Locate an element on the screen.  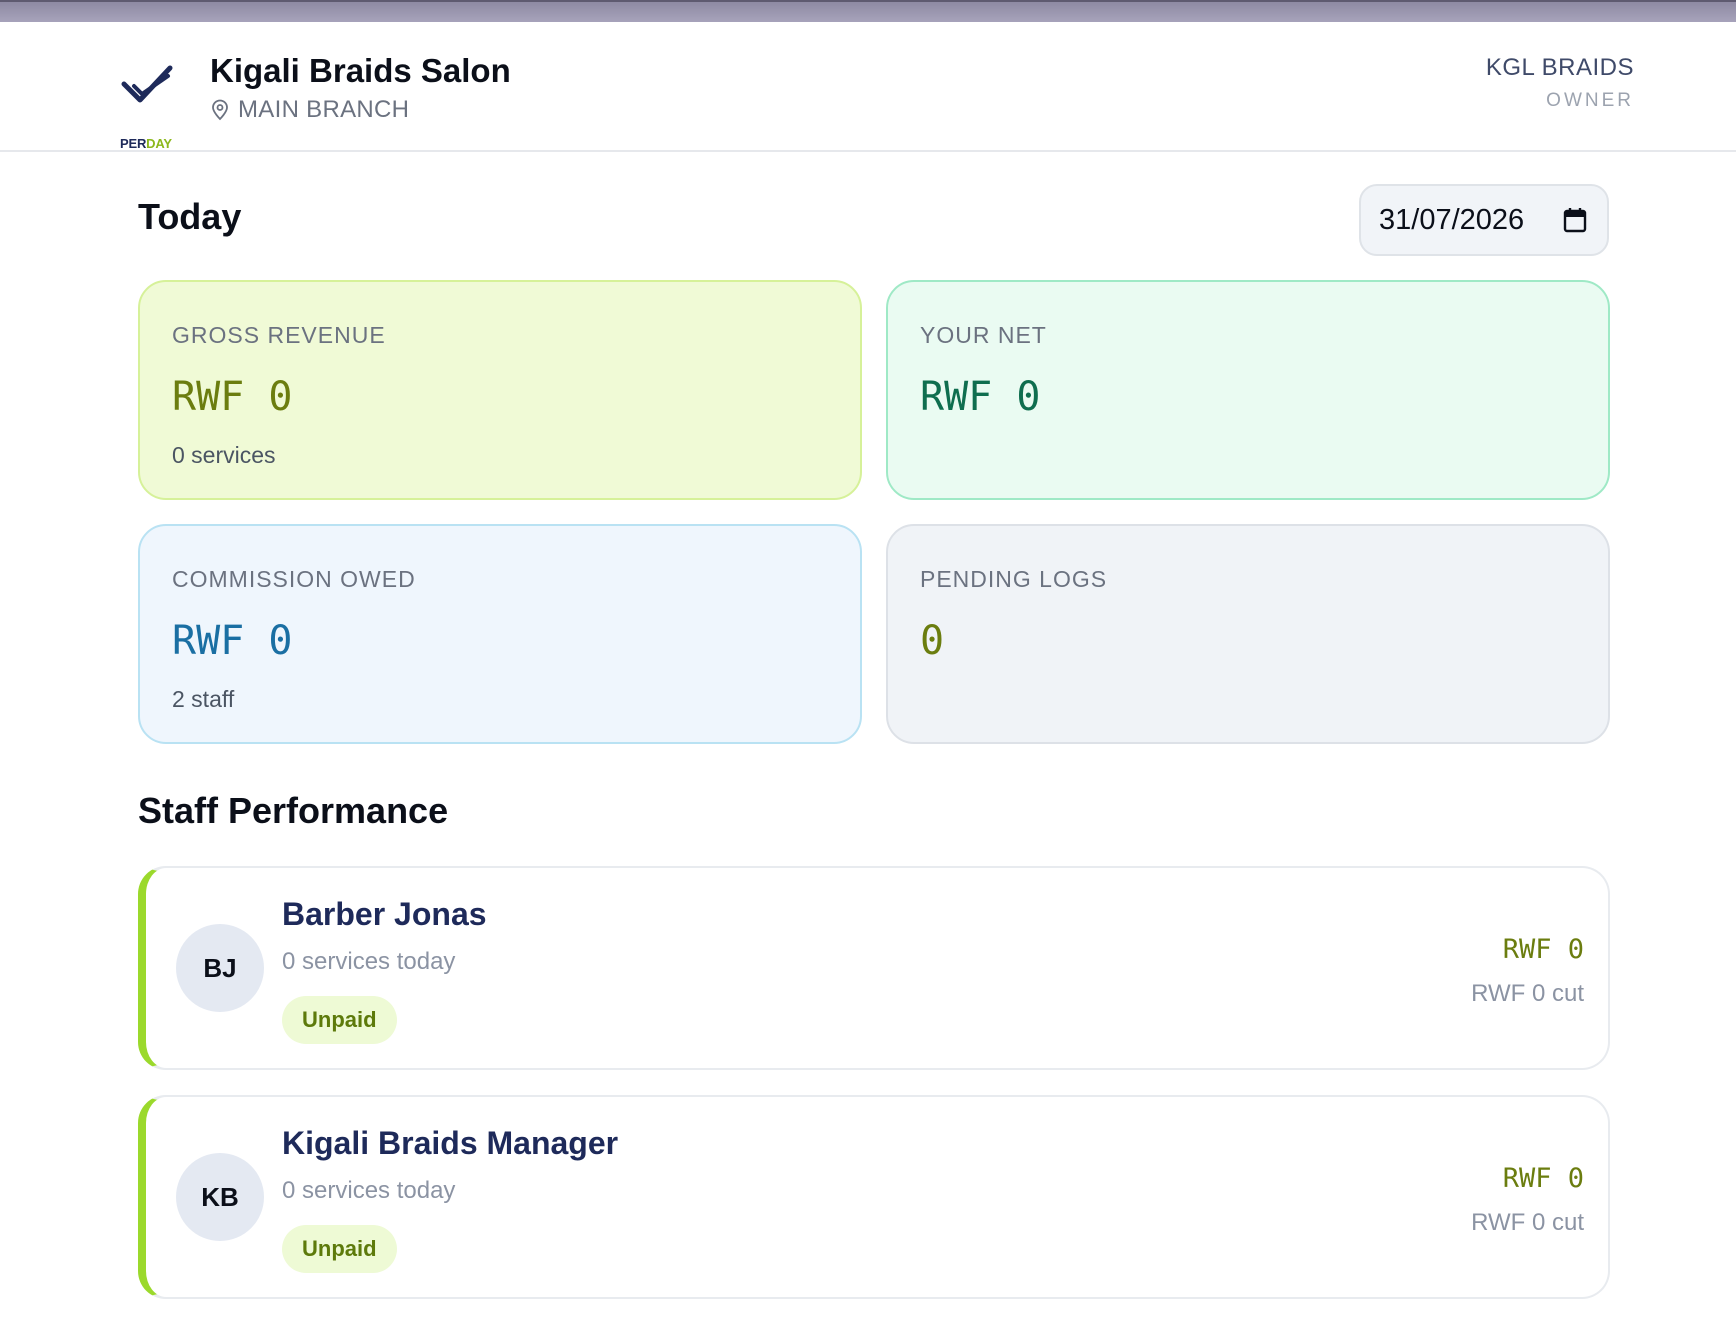
perday-logo: PERDAY is located at coordinates (148, 106).